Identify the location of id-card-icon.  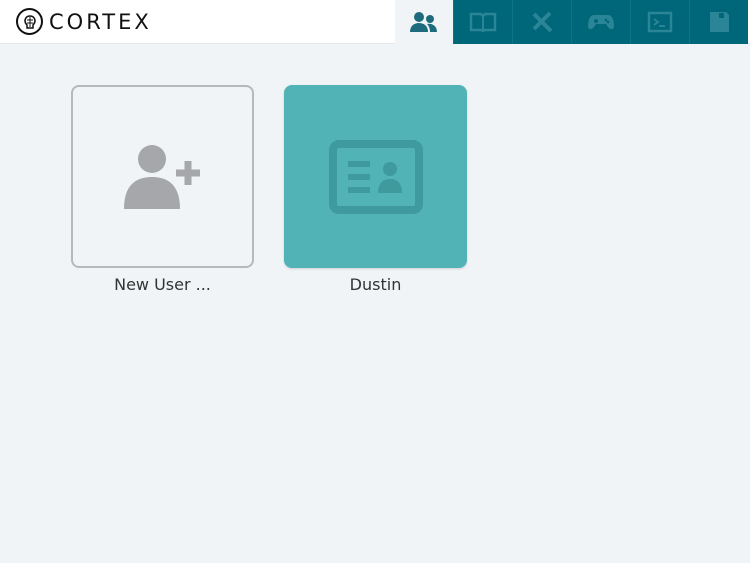
(375, 176).